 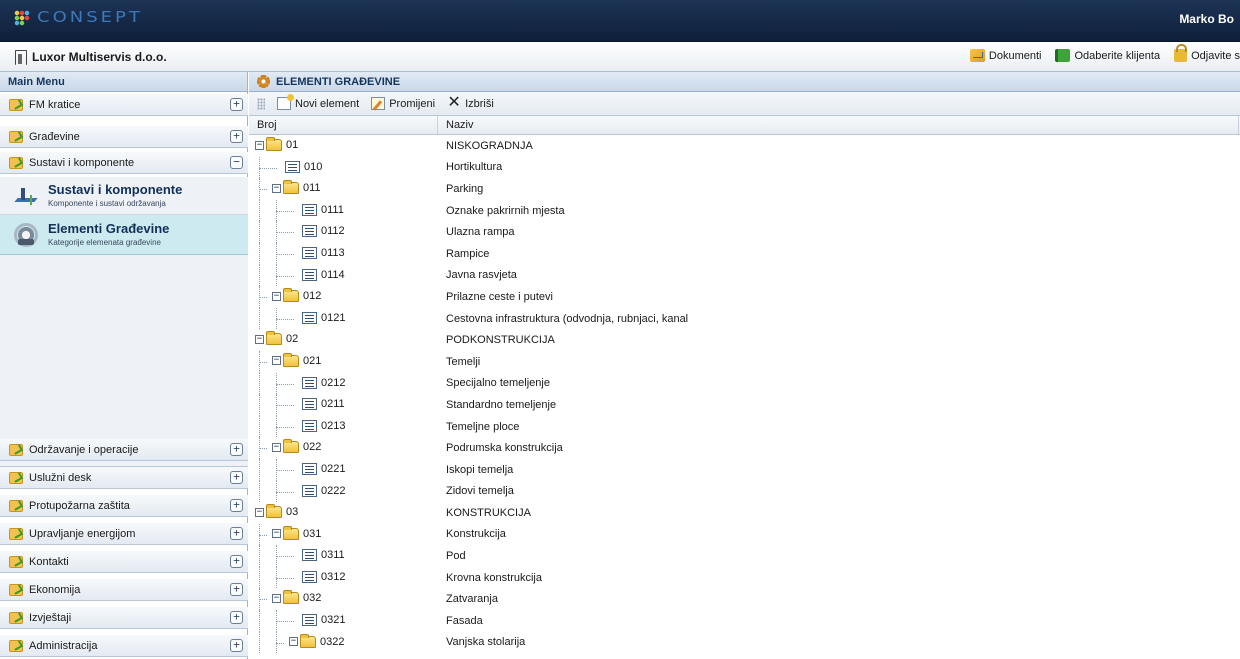 I want to click on sidebar-section-ekonomija: Ekonomija +, so click(x=124, y=590).